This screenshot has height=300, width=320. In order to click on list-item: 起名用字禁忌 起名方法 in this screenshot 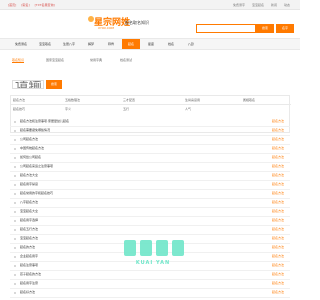, I will do `click(150, 185)`.